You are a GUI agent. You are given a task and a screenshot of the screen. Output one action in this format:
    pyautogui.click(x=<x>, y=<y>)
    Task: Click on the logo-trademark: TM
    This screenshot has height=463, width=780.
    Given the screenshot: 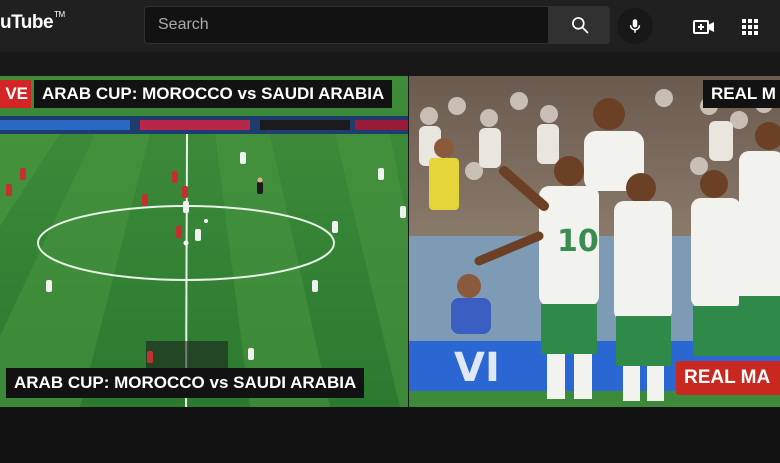 What is the action you would take?
    pyautogui.click(x=59, y=14)
    